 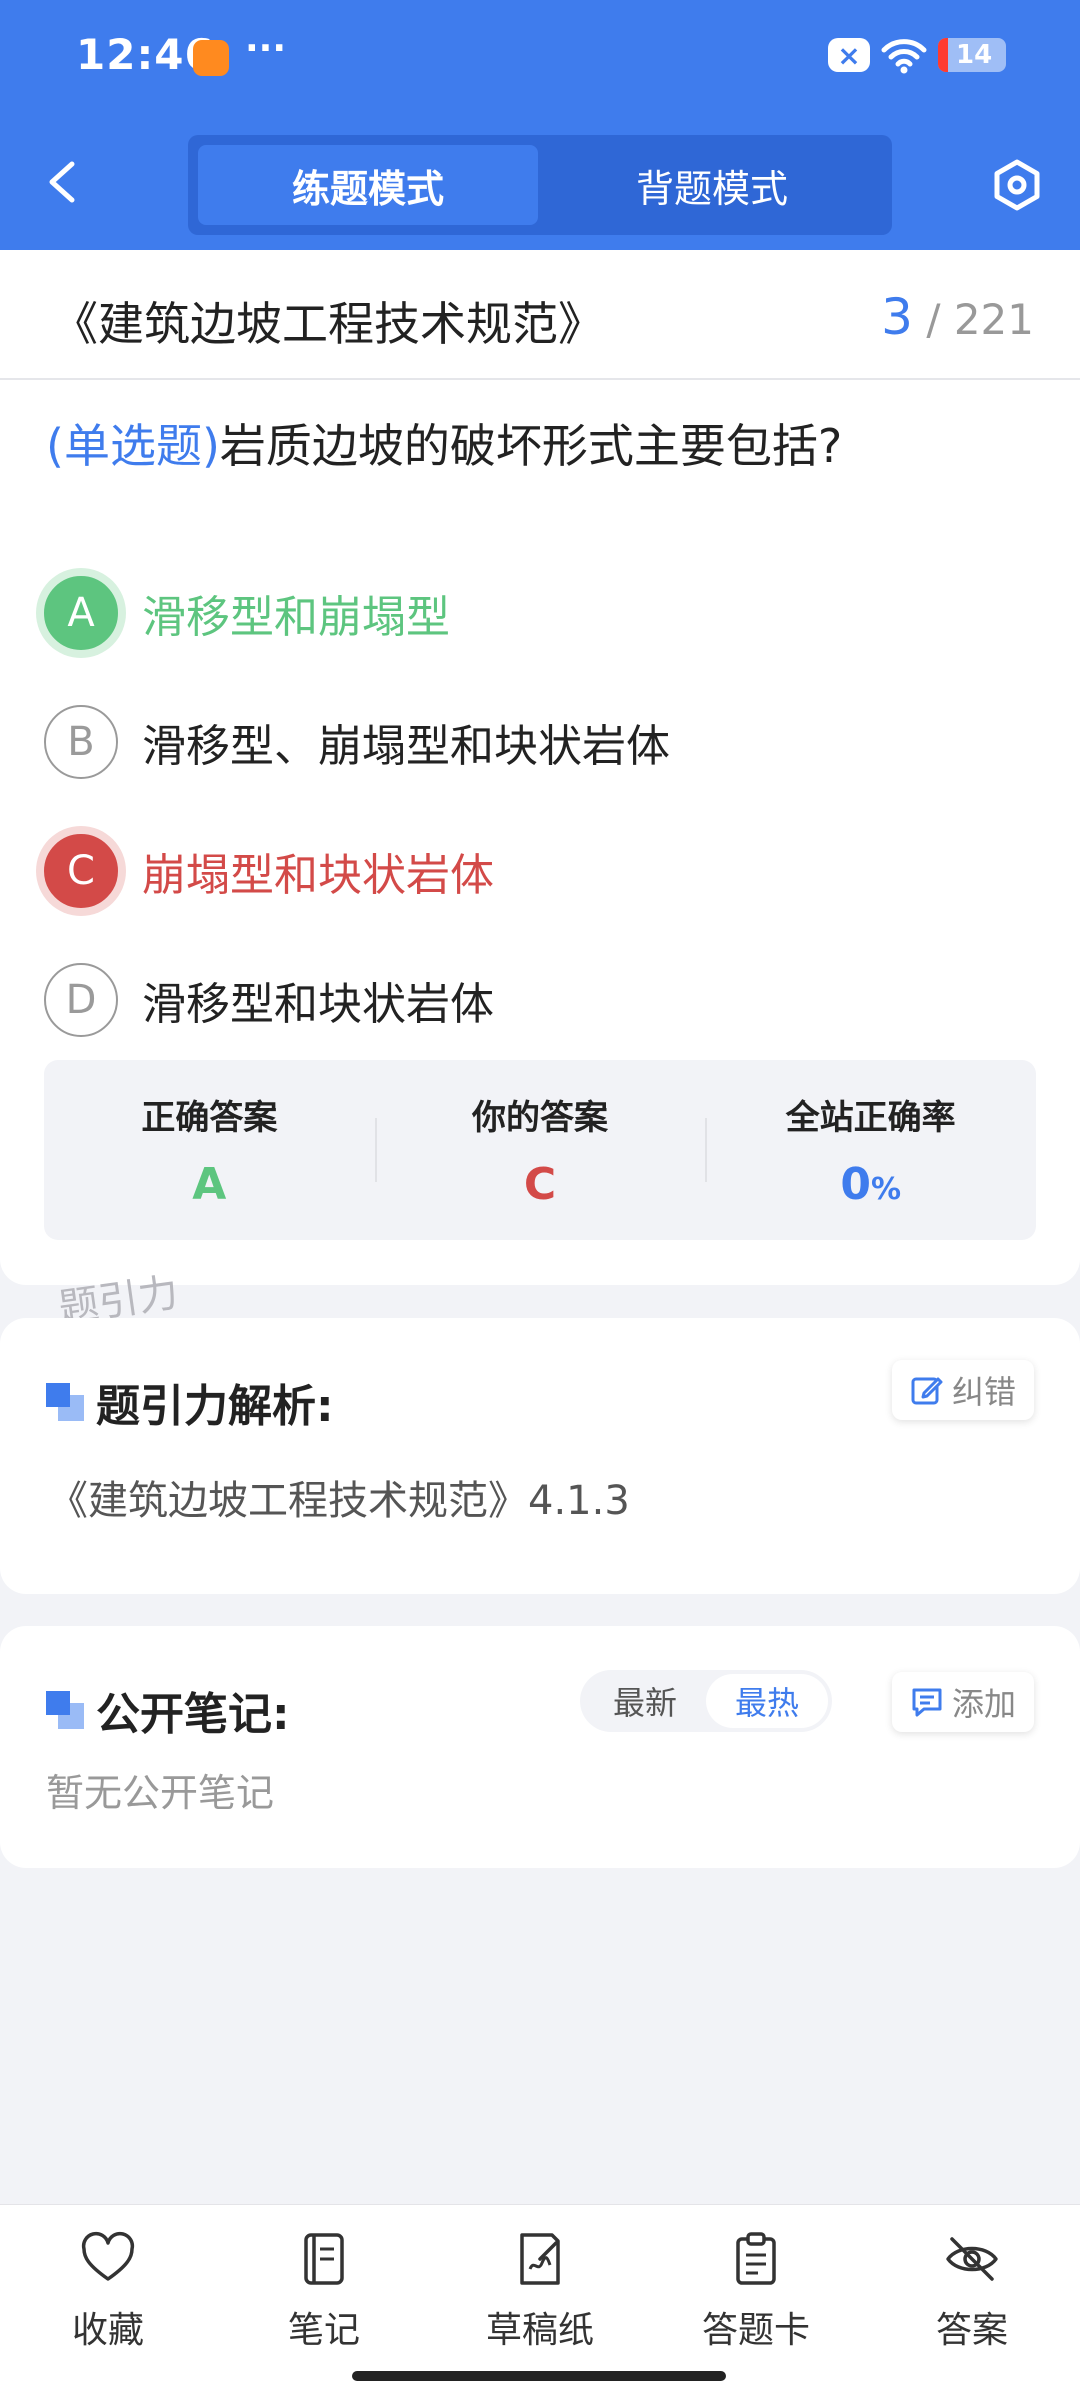 I want to click on tab-favorite-label: 收藏, so click(x=107, y=2330).